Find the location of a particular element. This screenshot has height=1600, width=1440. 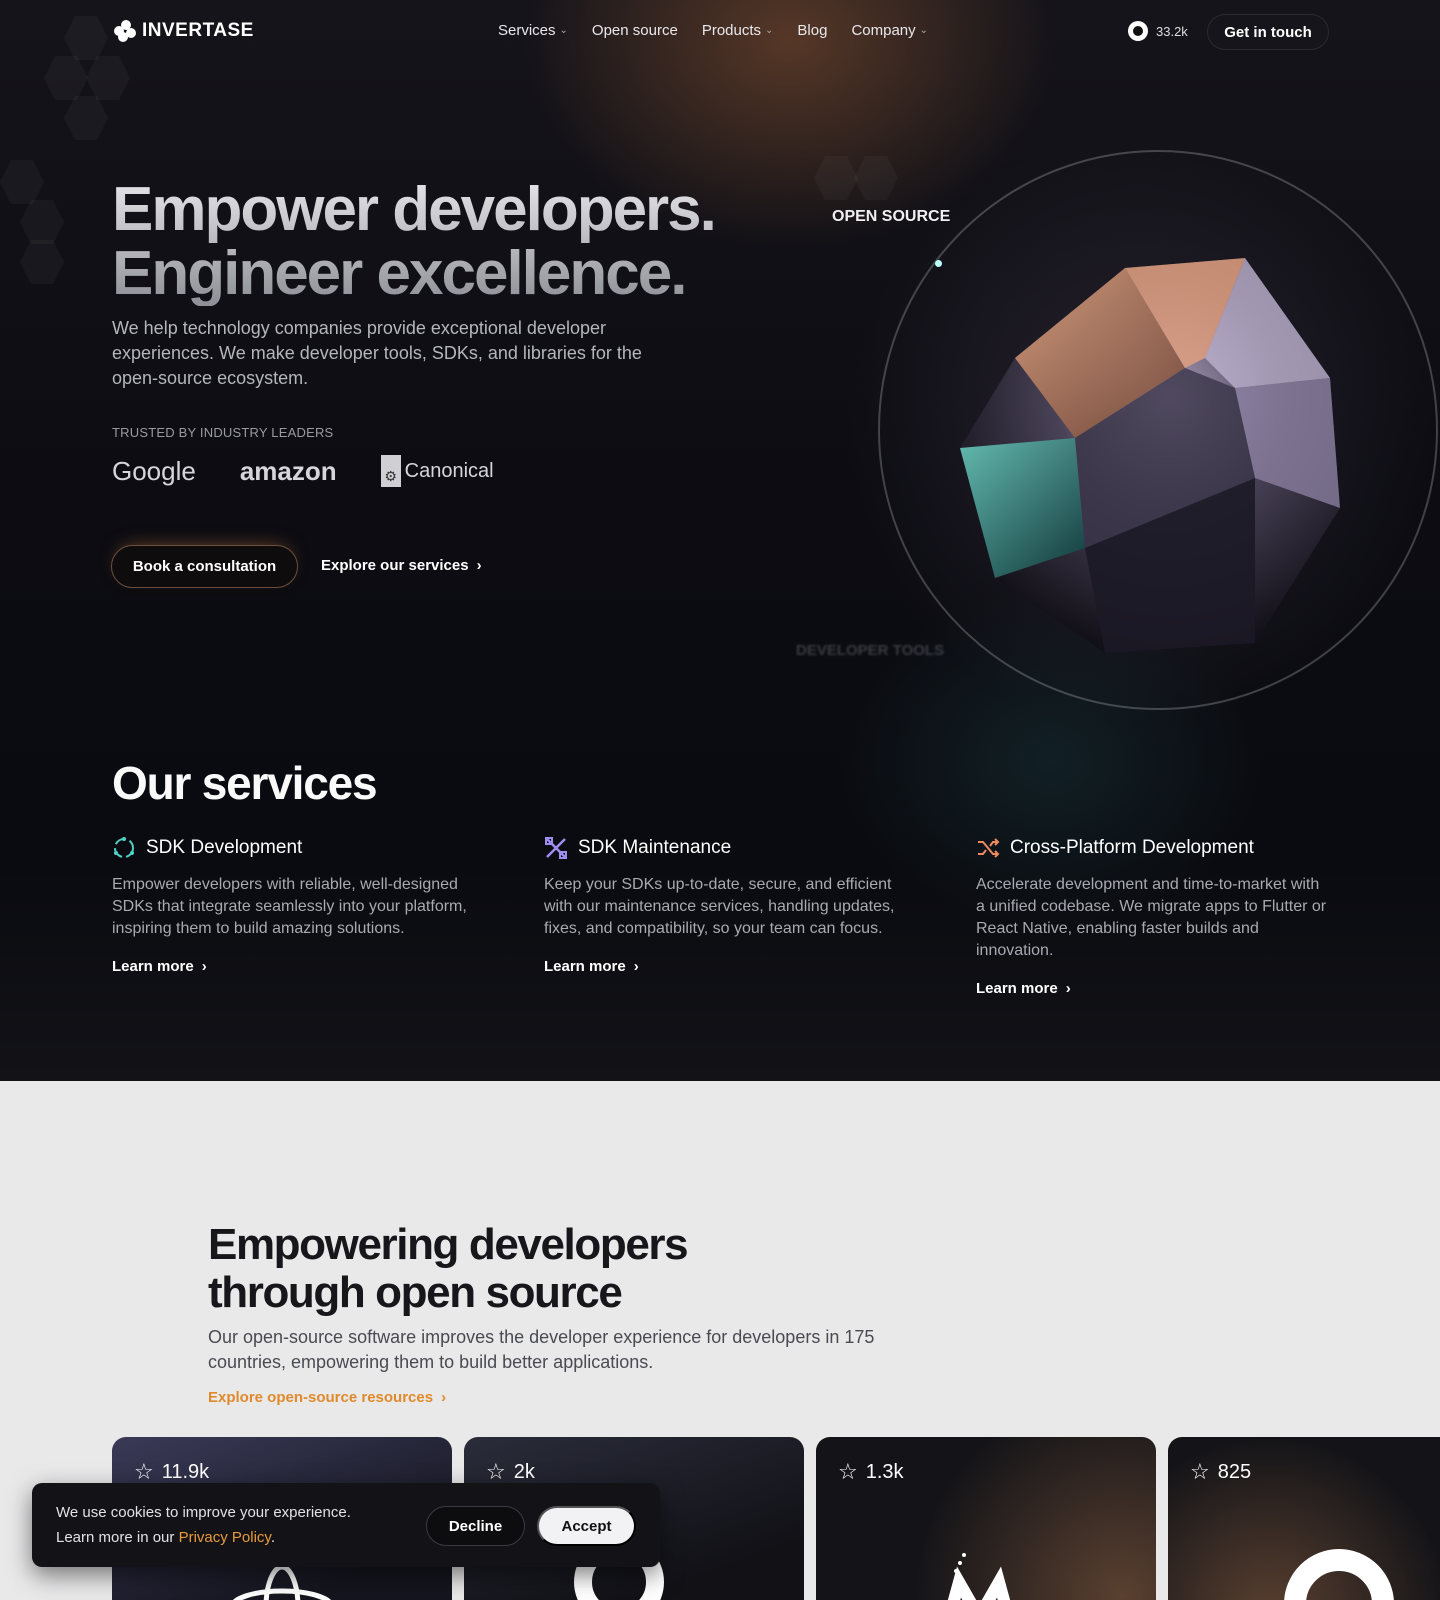

brand-mark-icon is located at coordinates (124, 31).